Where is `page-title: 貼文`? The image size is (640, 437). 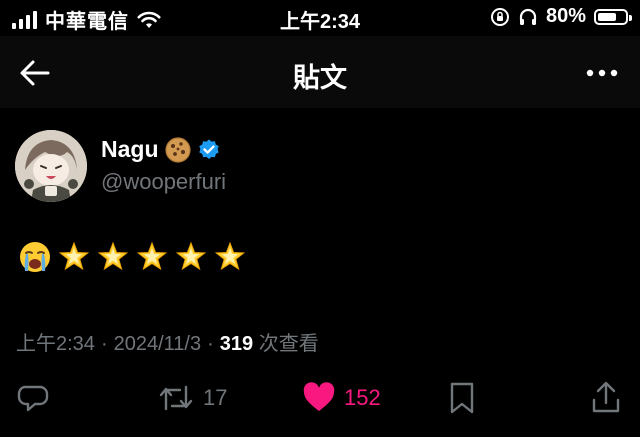 page-title: 貼文 is located at coordinates (320, 78).